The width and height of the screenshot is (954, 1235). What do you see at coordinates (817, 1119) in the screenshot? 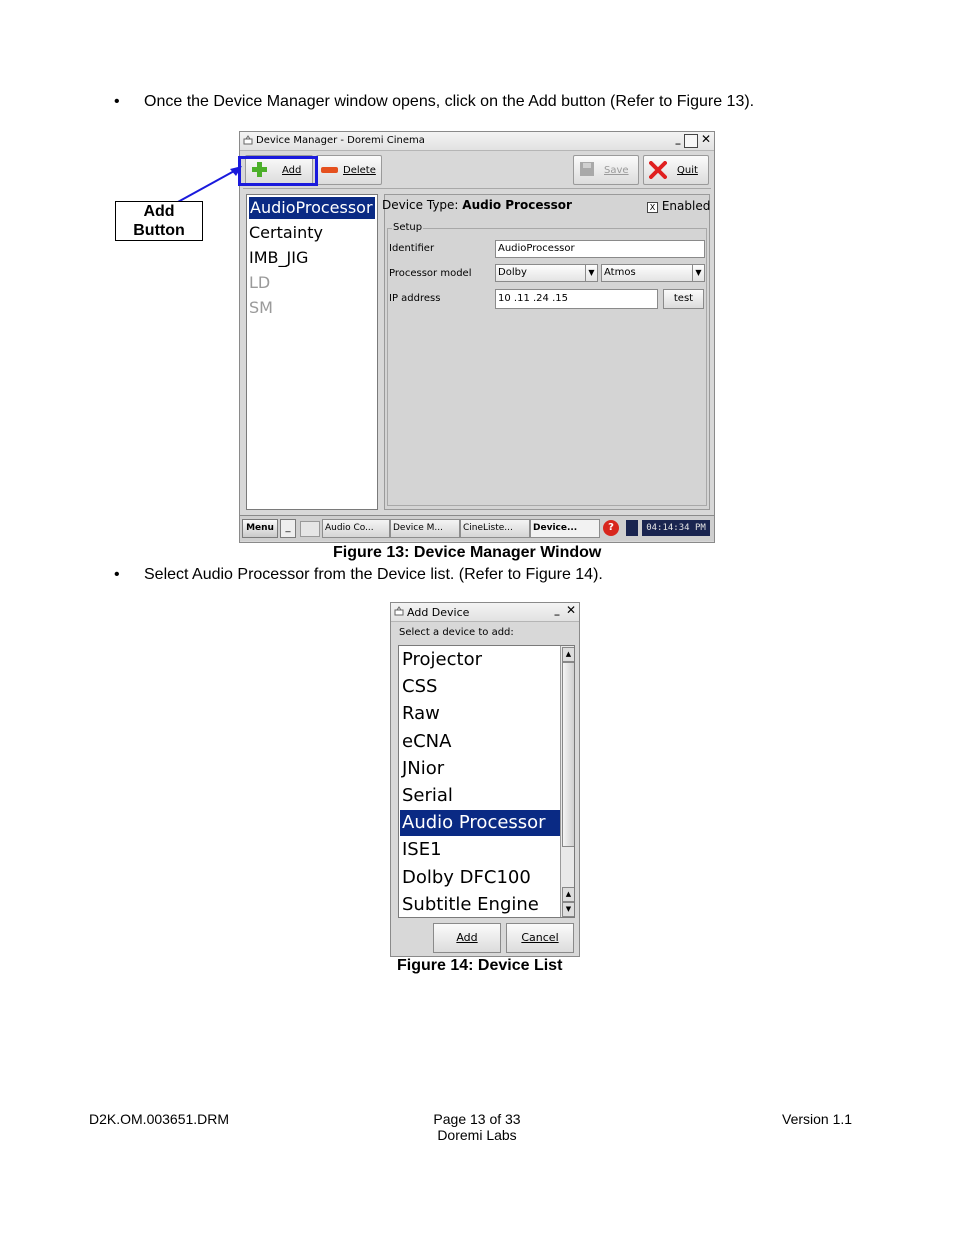
I see `footer-version: Version 1.1` at bounding box center [817, 1119].